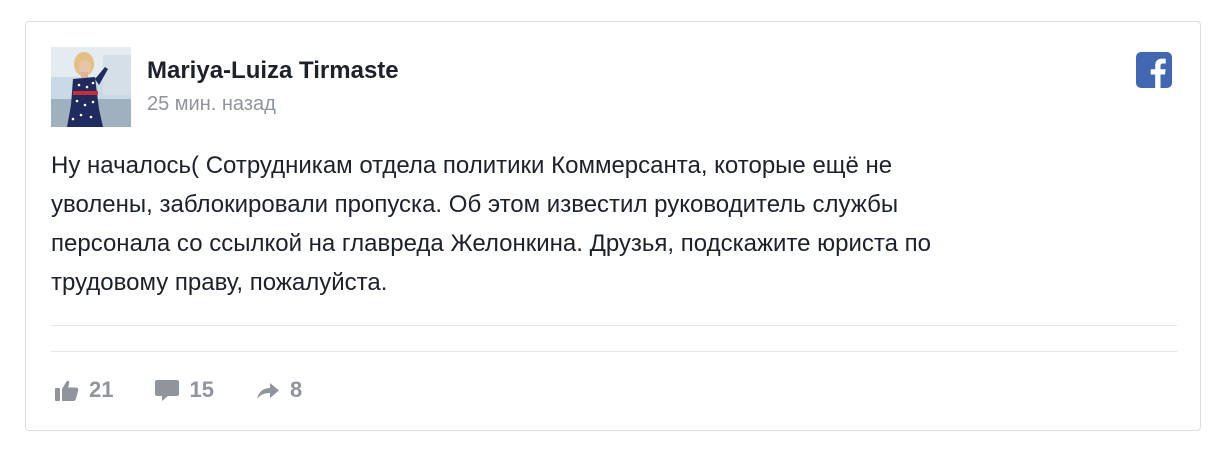 Image resolution: width=1224 pixels, height=456 pixels. I want to click on comment-button: 15, so click(183, 390).